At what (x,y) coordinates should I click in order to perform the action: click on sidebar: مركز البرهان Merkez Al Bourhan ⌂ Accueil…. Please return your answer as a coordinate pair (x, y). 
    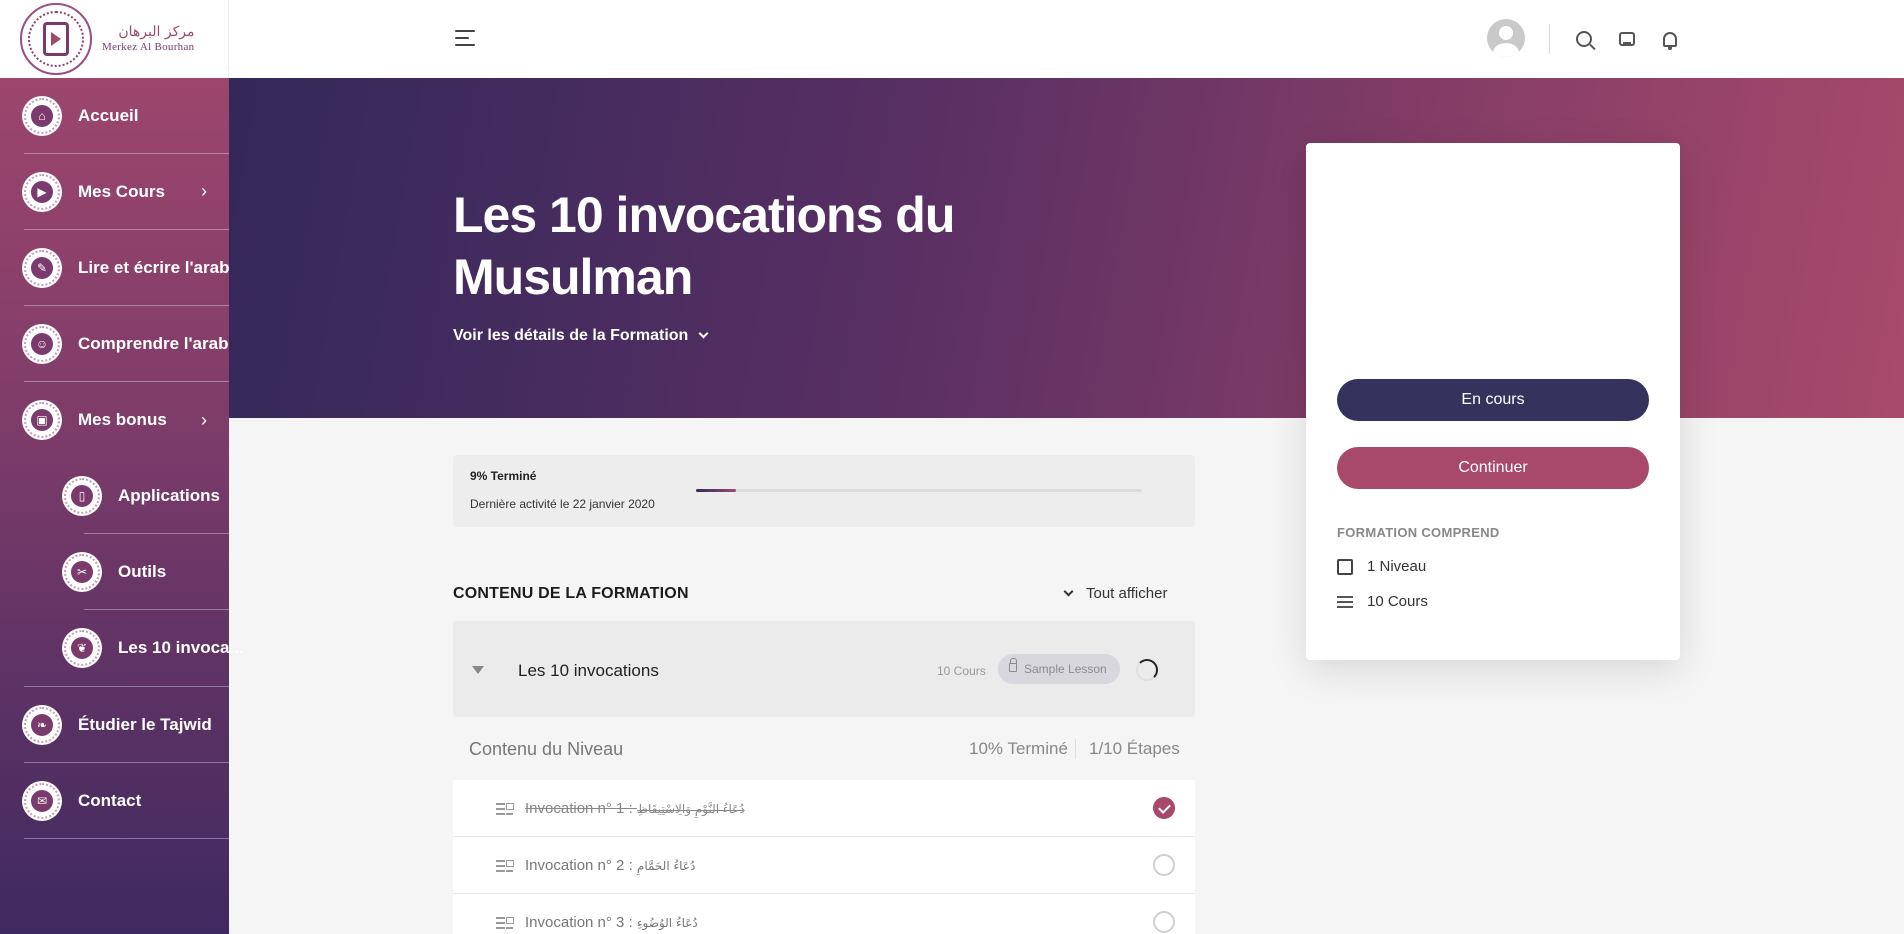
    Looking at the image, I should click on (122, 467).